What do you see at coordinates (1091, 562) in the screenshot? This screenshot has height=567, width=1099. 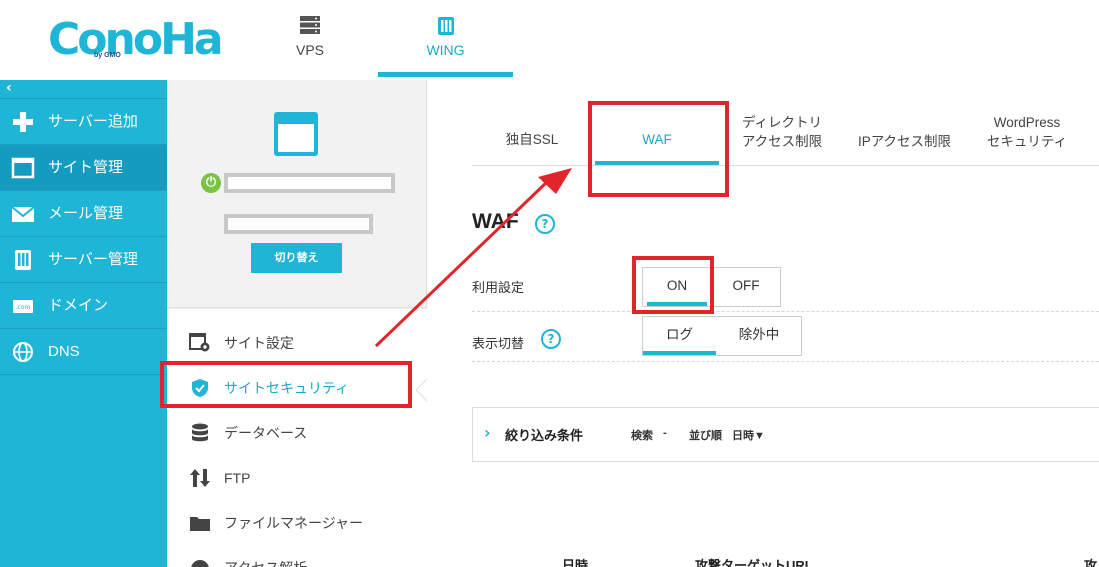 I see `table-header-attack: 攻` at bounding box center [1091, 562].